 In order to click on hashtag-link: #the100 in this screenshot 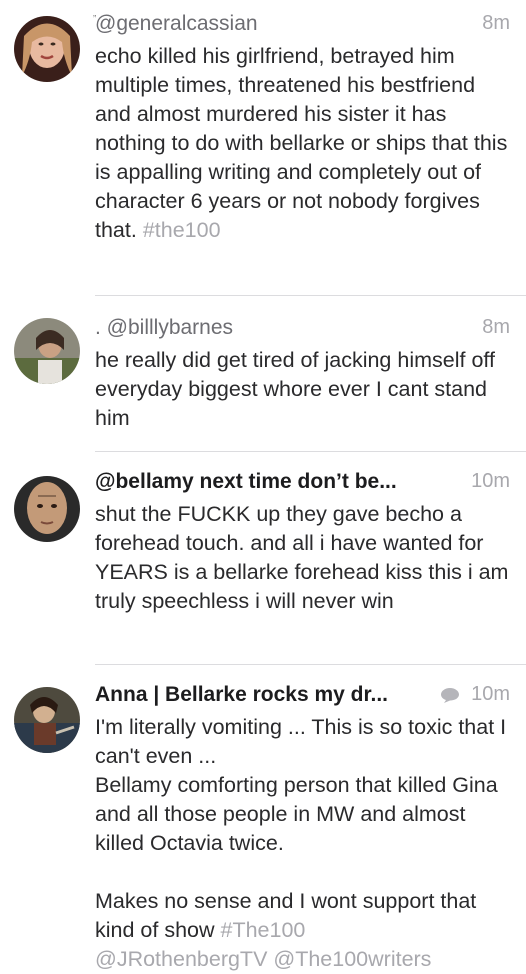, I will do `click(182, 230)`.